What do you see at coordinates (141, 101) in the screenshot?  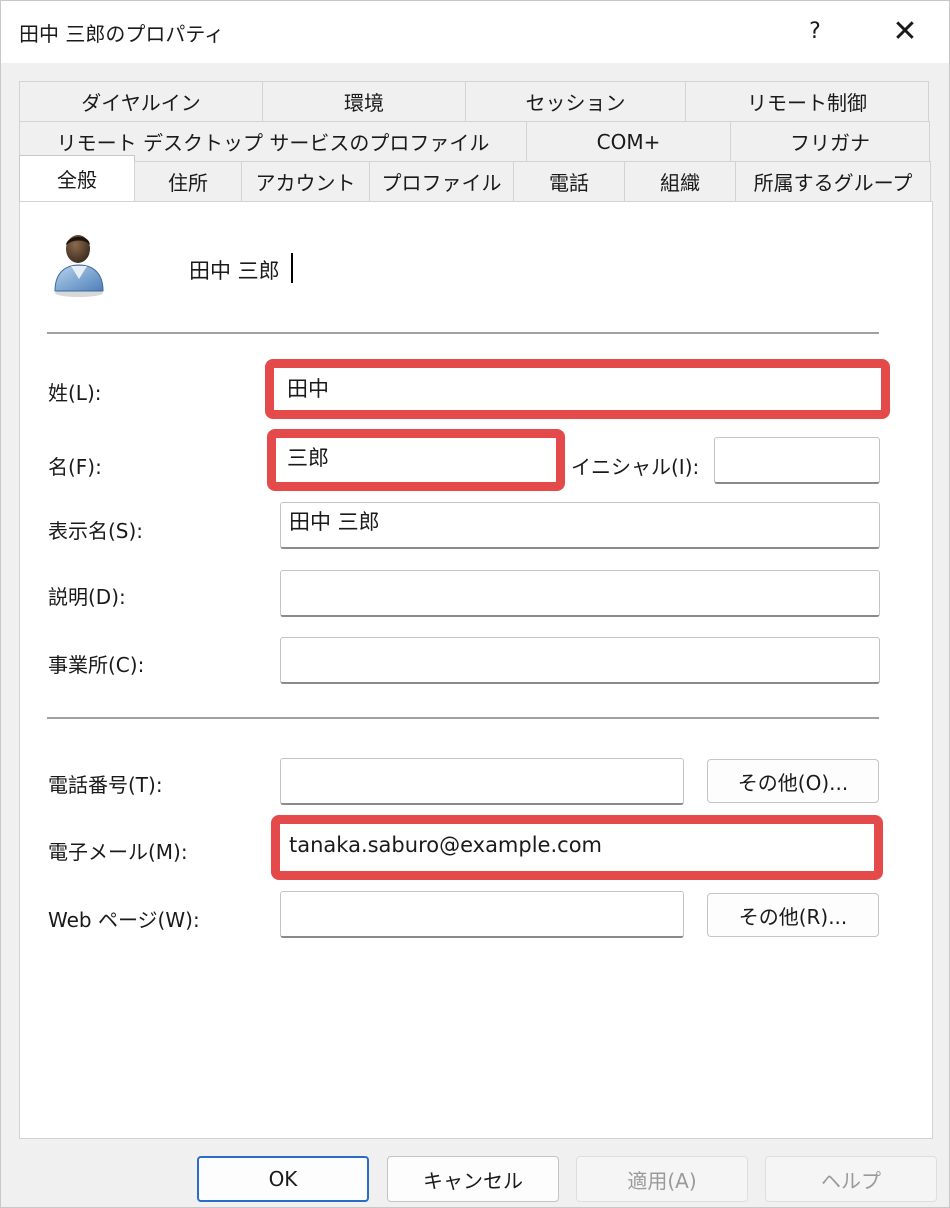 I see `tab-dial-in: ダイヤルイン` at bounding box center [141, 101].